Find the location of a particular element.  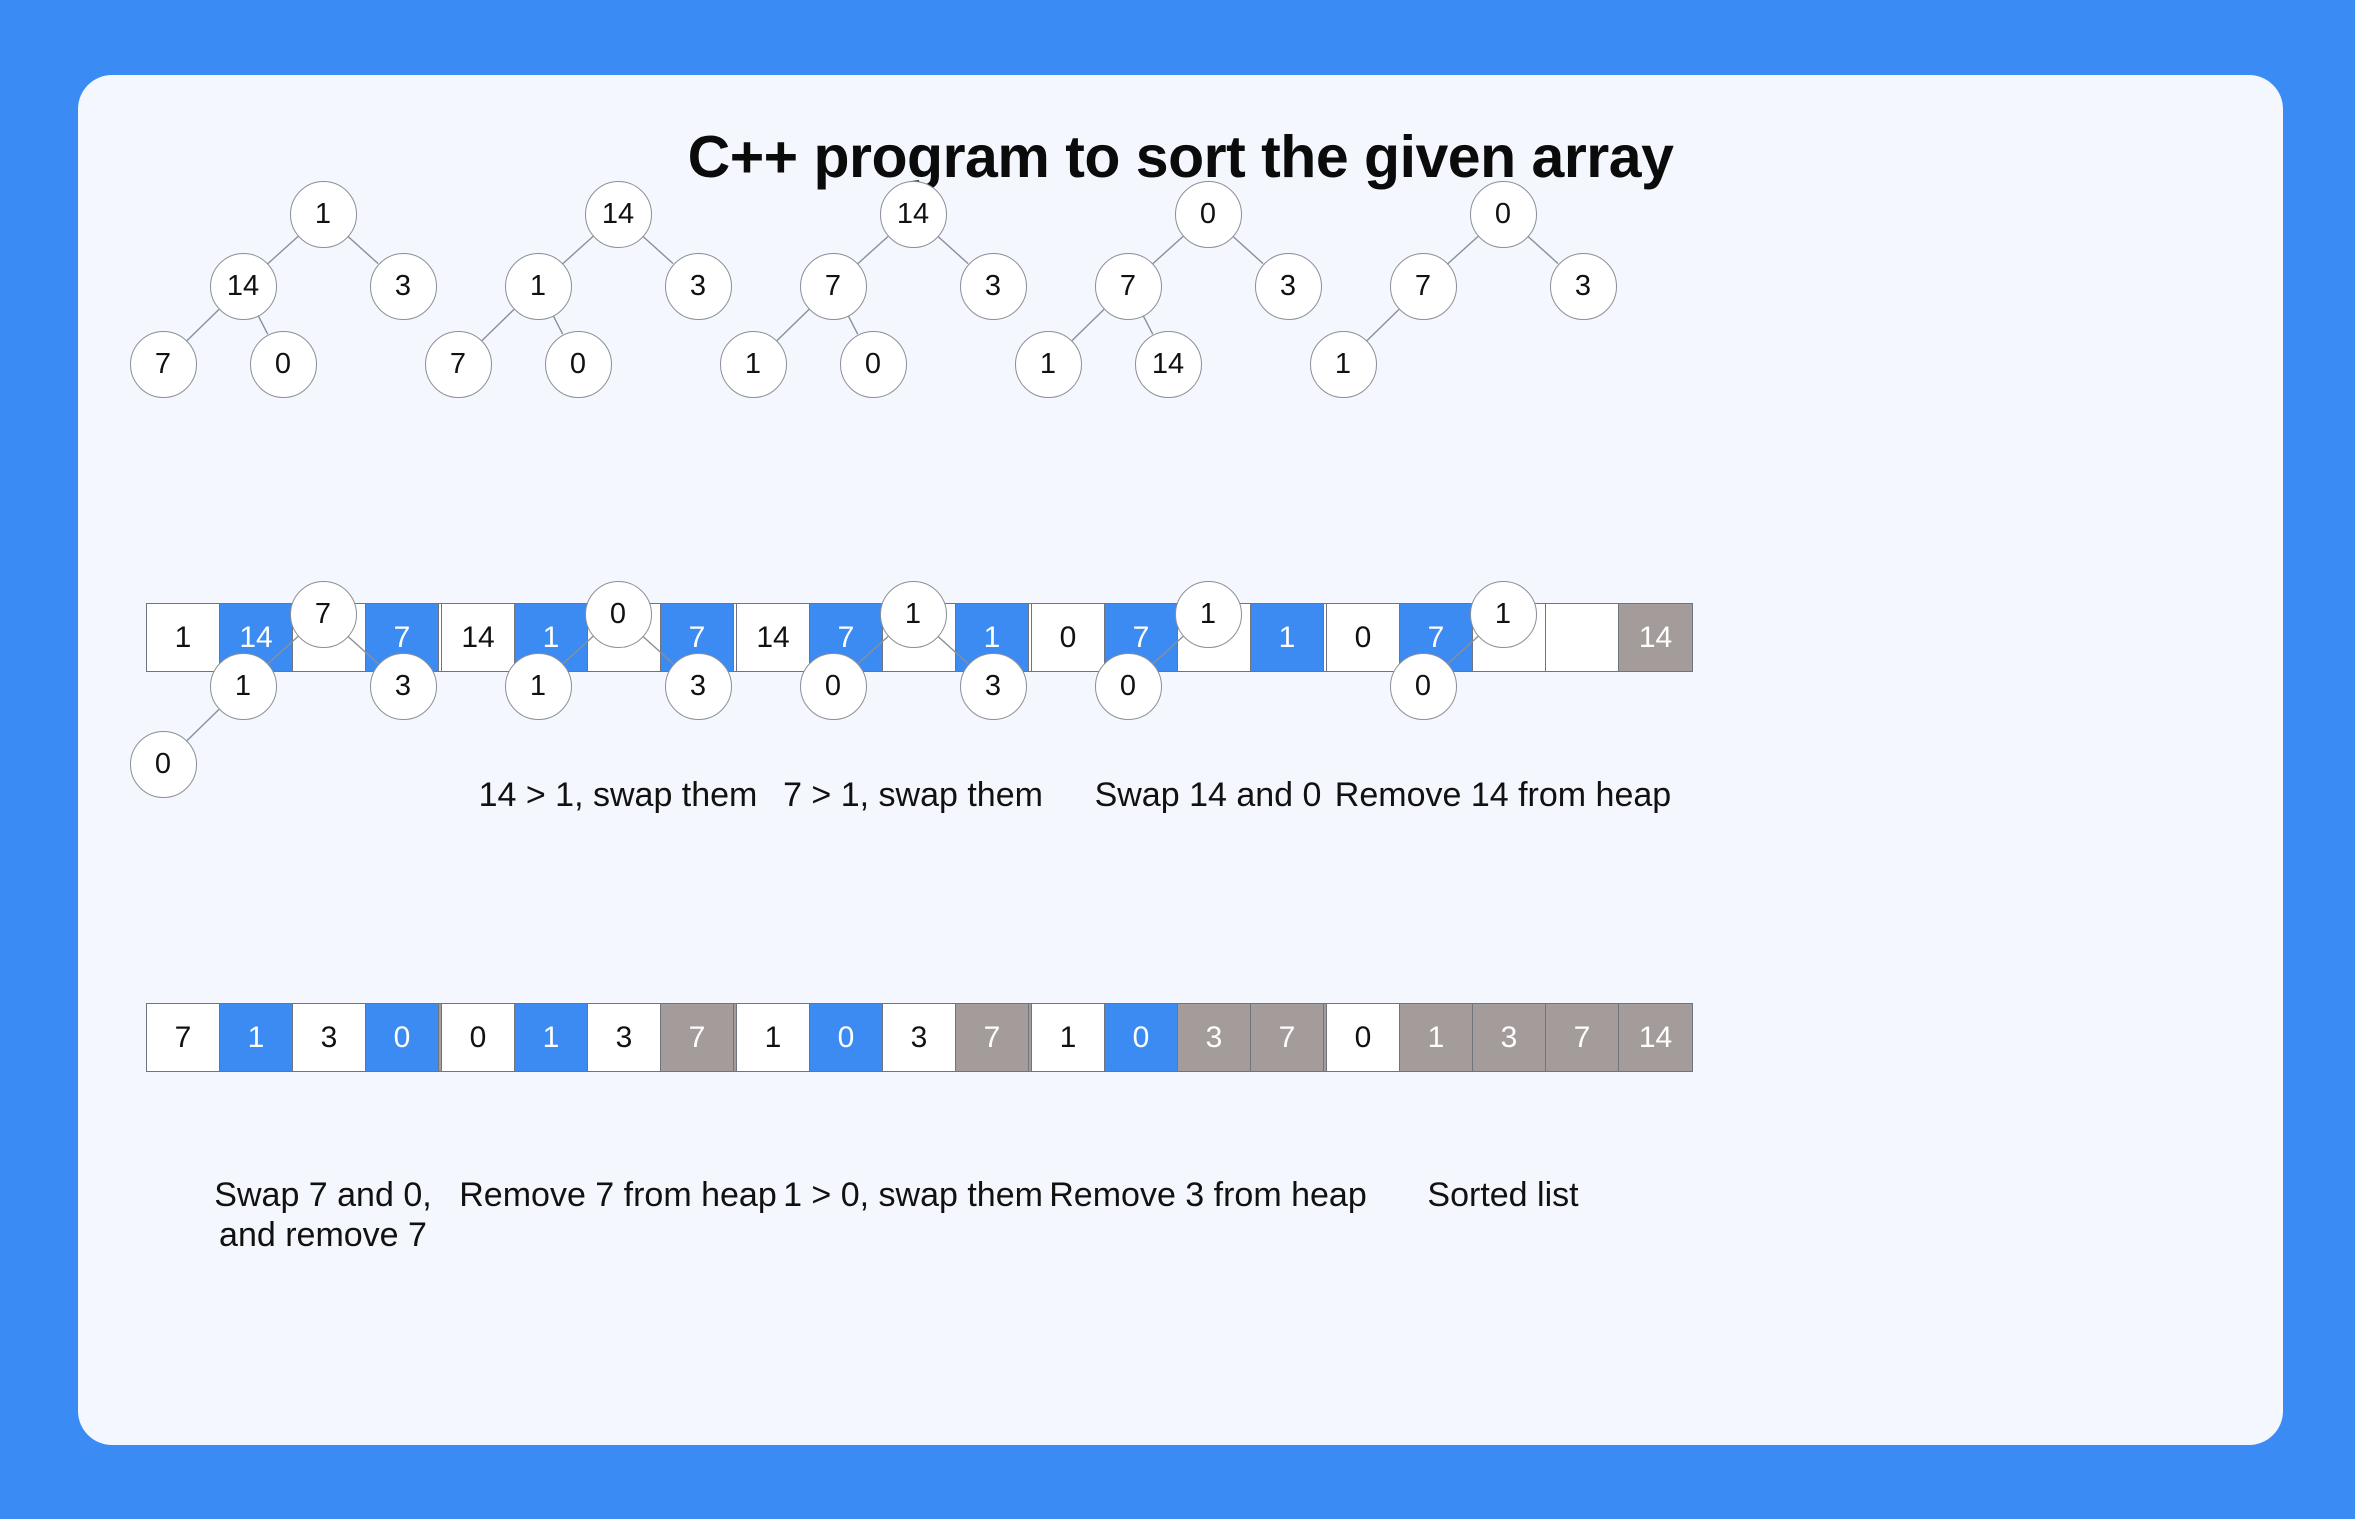

heap-step: 10 is located at coordinates (1503, 725).